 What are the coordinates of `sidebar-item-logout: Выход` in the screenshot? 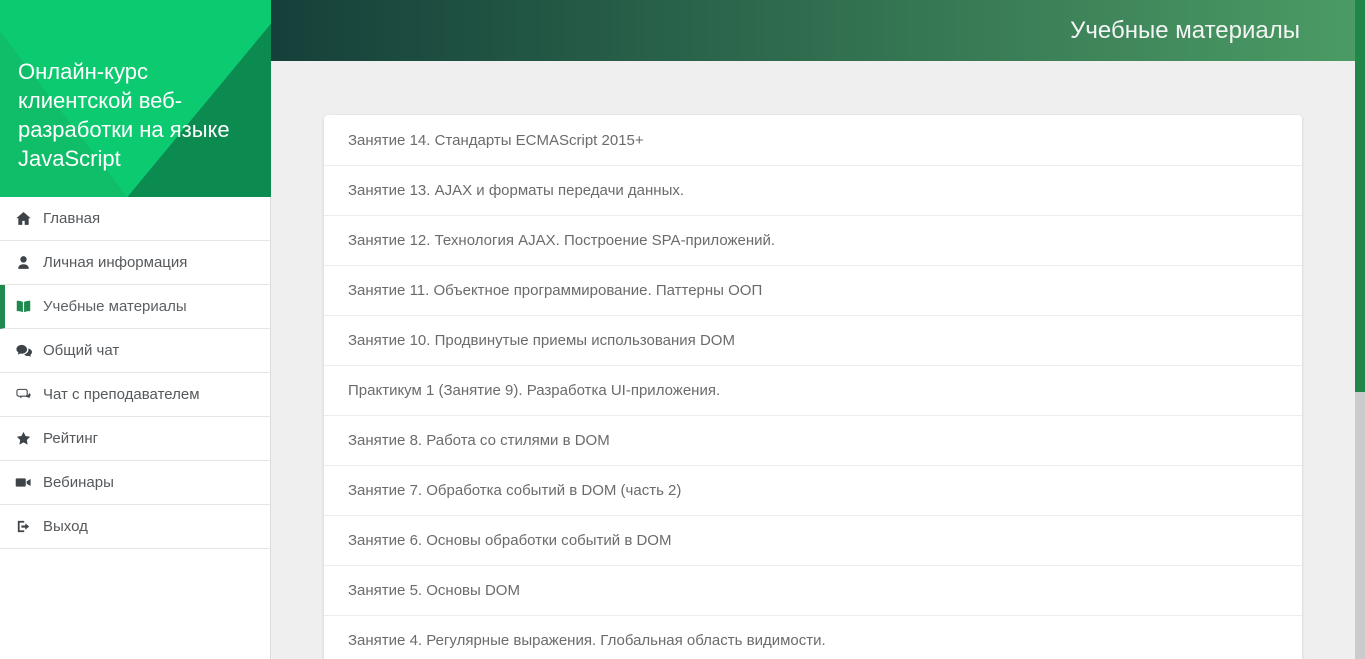 It's located at (135, 527).